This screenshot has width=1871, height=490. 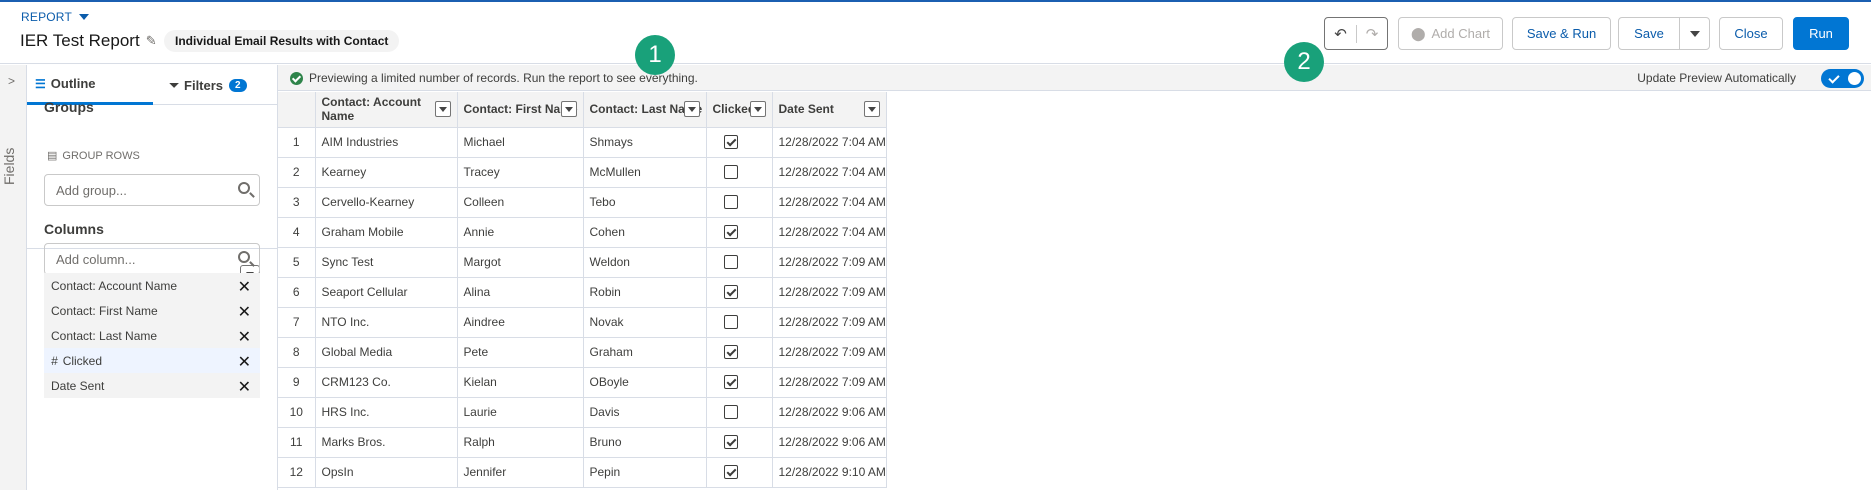 I want to click on column-header-label: Contact: Account Name, so click(x=371, y=109).